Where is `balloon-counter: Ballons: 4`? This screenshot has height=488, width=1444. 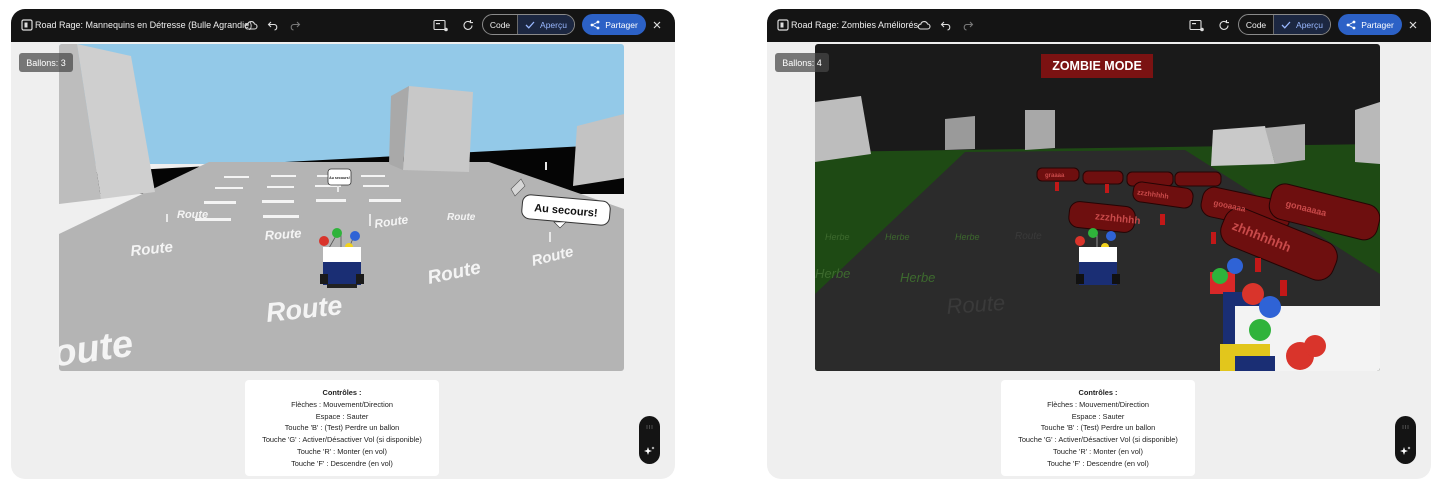
balloon-counter: Ballons: 4 is located at coordinates (802, 62).